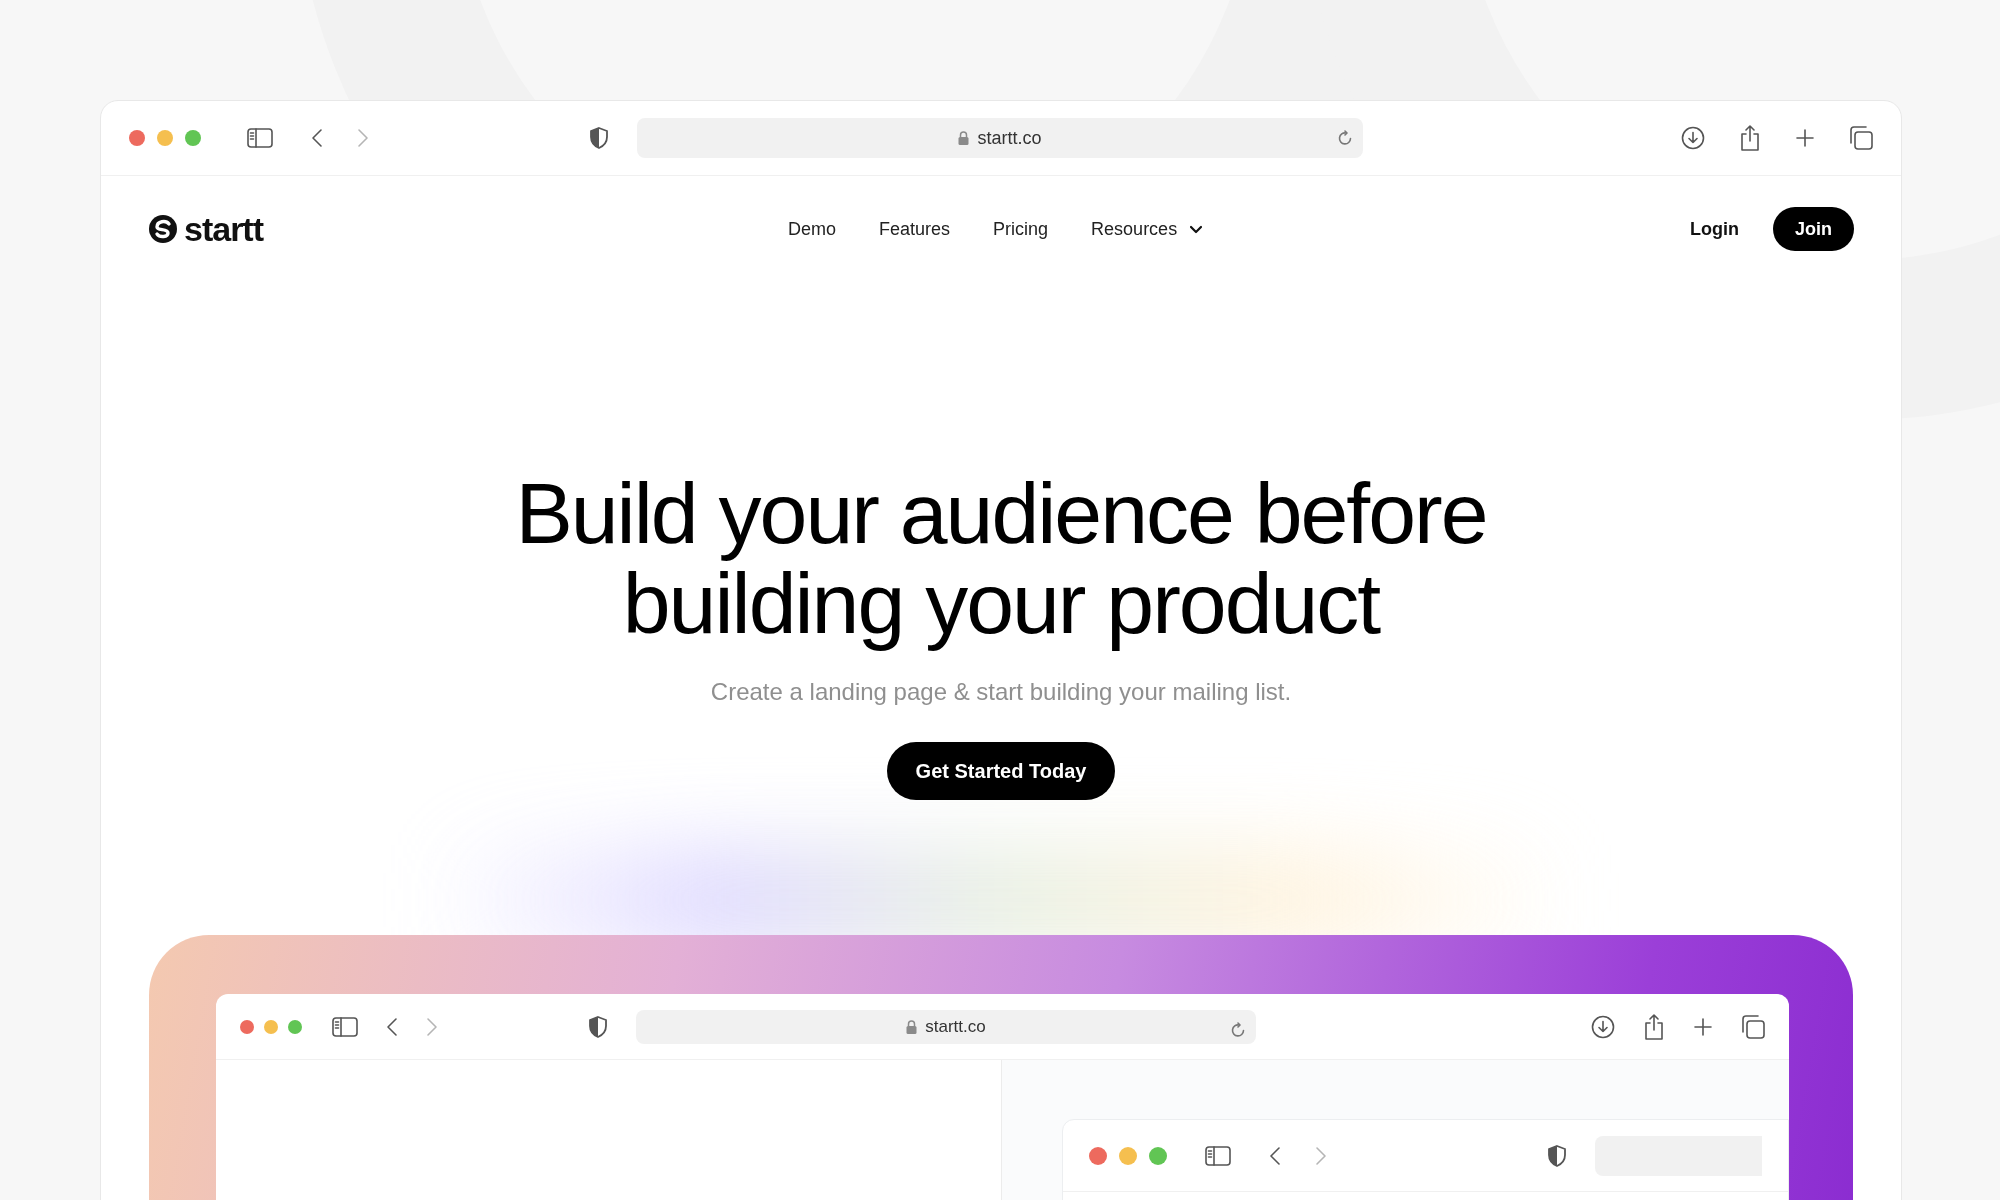  I want to click on login-link: Login, so click(1714, 229).